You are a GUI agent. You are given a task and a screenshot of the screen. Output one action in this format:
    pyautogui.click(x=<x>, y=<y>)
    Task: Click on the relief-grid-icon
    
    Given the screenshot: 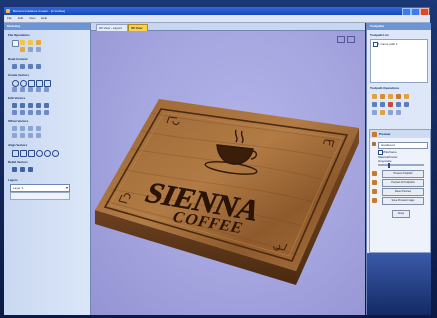 What is the action you would take?
    pyautogui.click(x=14, y=169)
    